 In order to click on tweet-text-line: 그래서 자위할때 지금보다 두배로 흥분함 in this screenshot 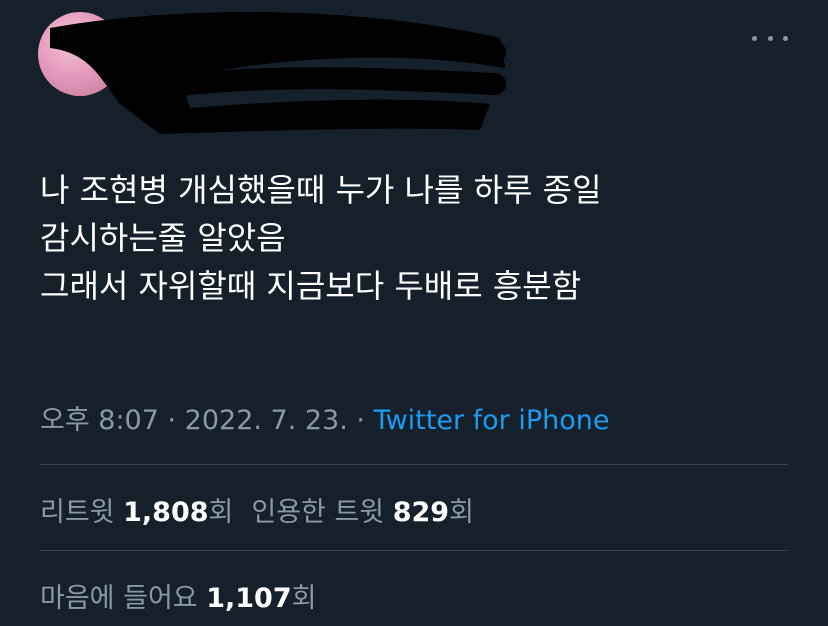, I will do `click(311, 286)`.